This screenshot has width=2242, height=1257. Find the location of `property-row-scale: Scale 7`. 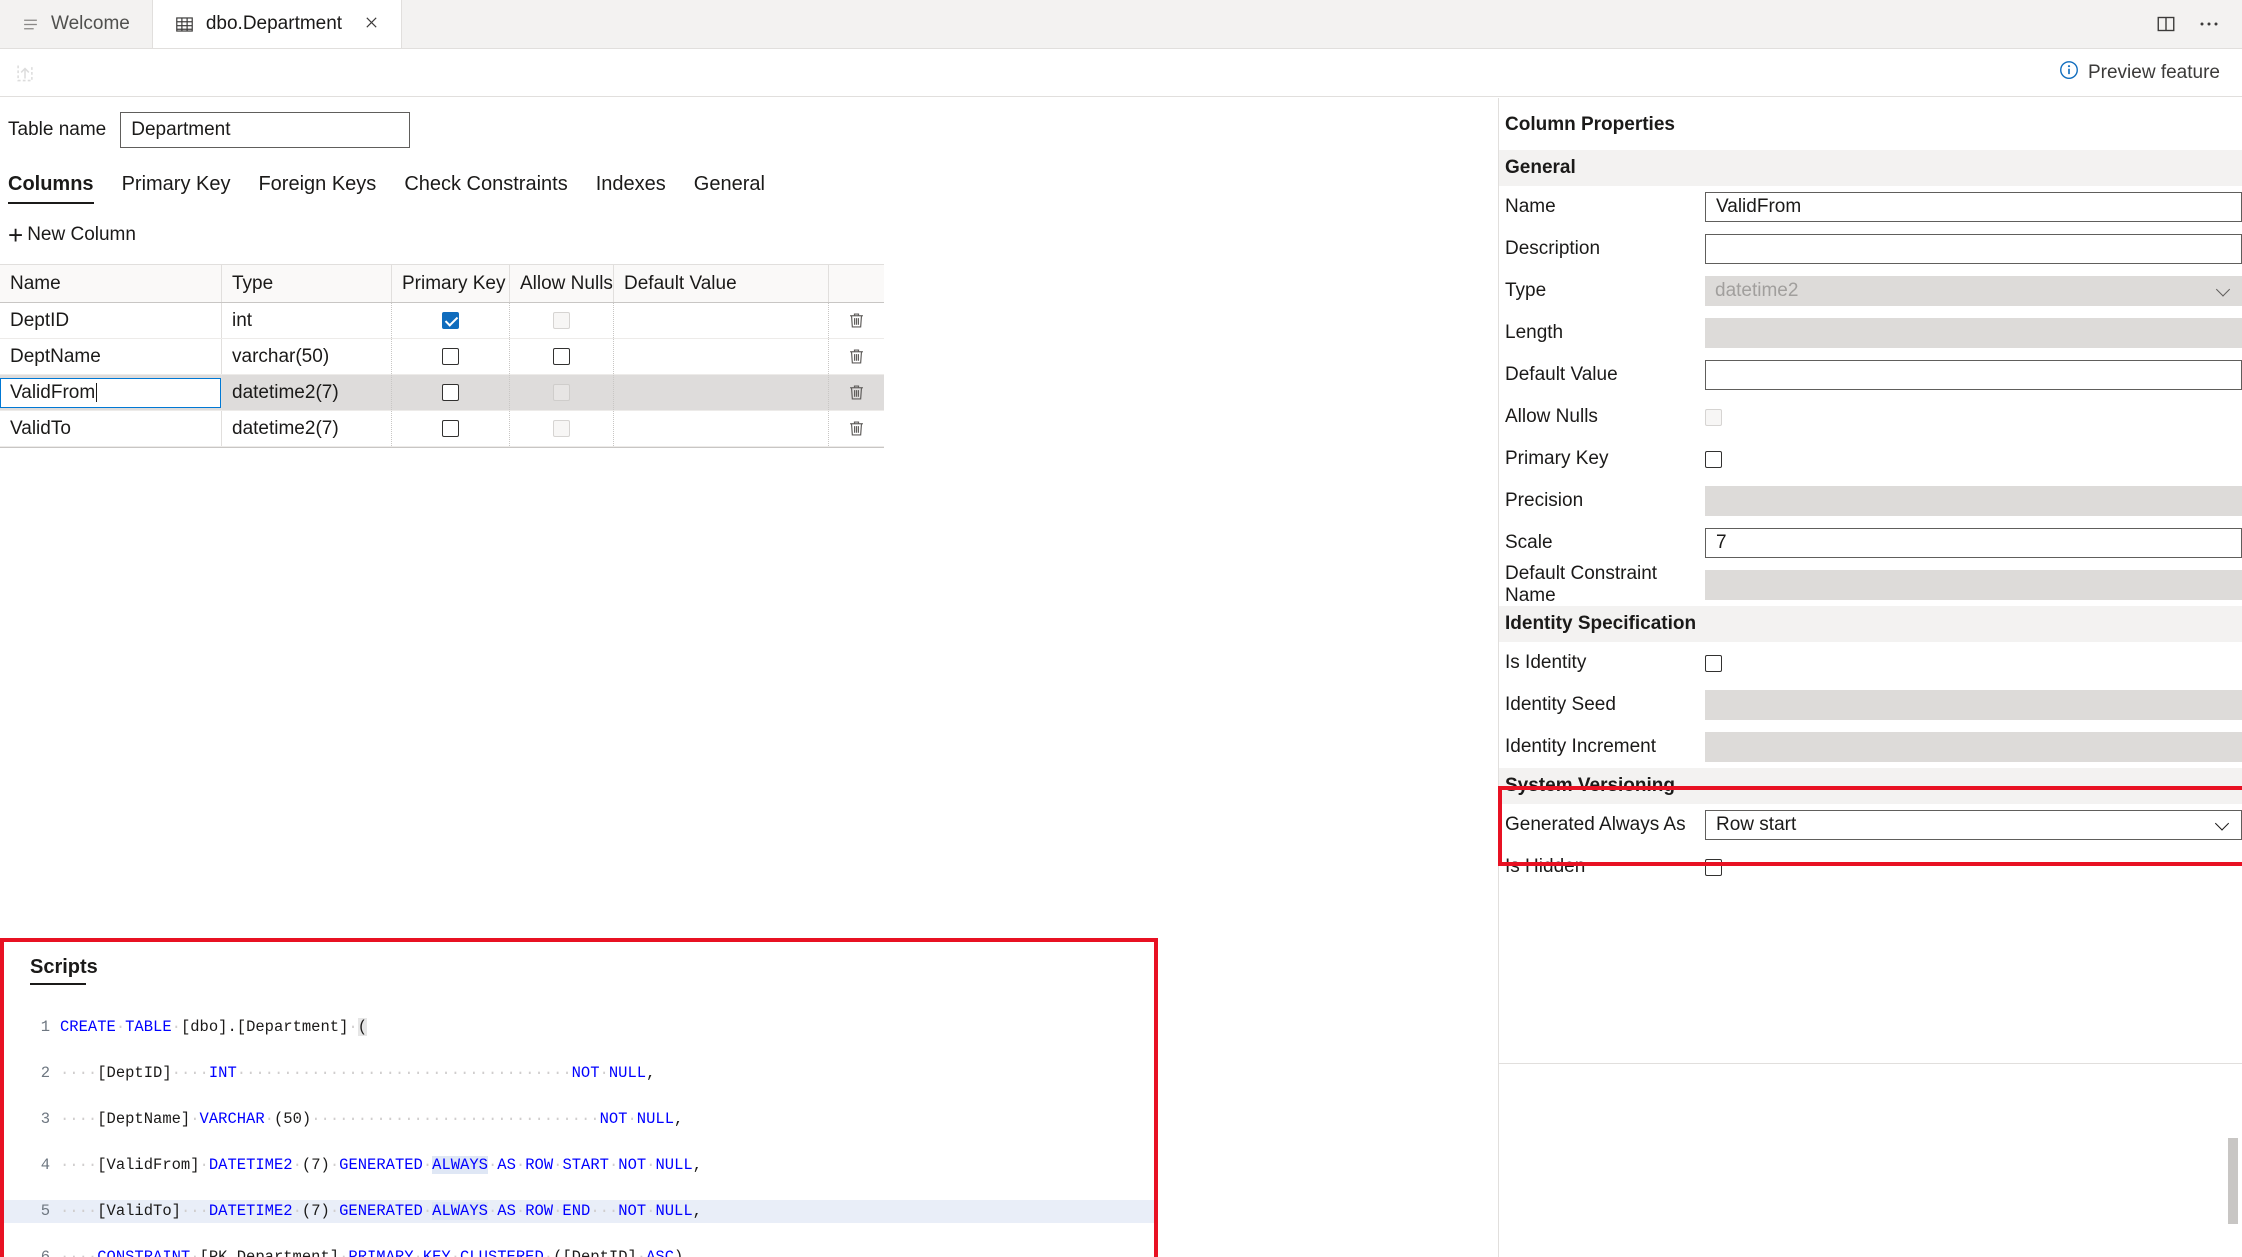

property-row-scale: Scale 7 is located at coordinates (1870, 543).